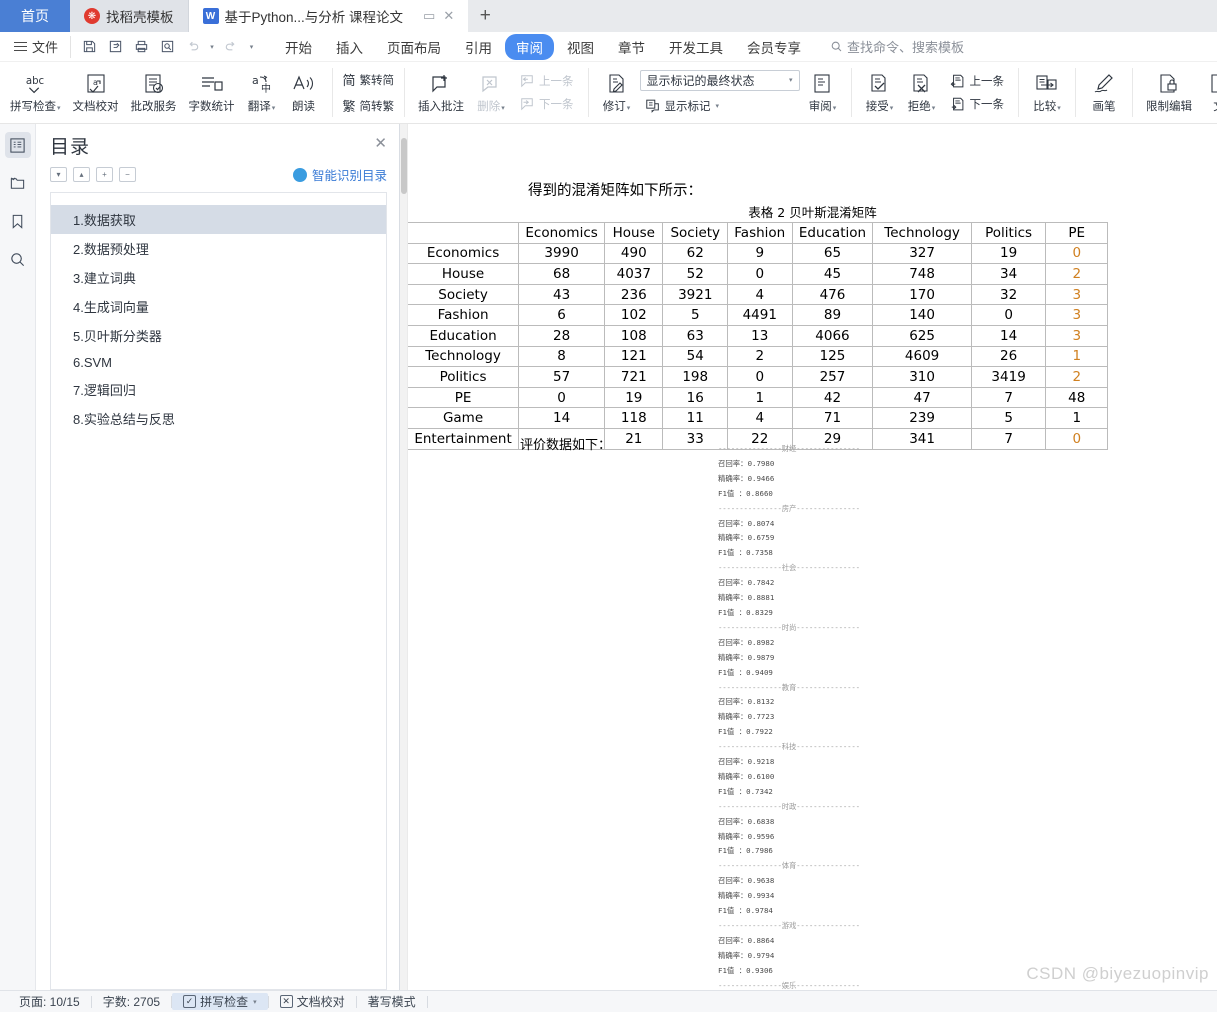 The width and height of the screenshot is (1217, 1028). What do you see at coordinates (977, 81) in the screenshot?
I see `prev-change-button: 上一条` at bounding box center [977, 81].